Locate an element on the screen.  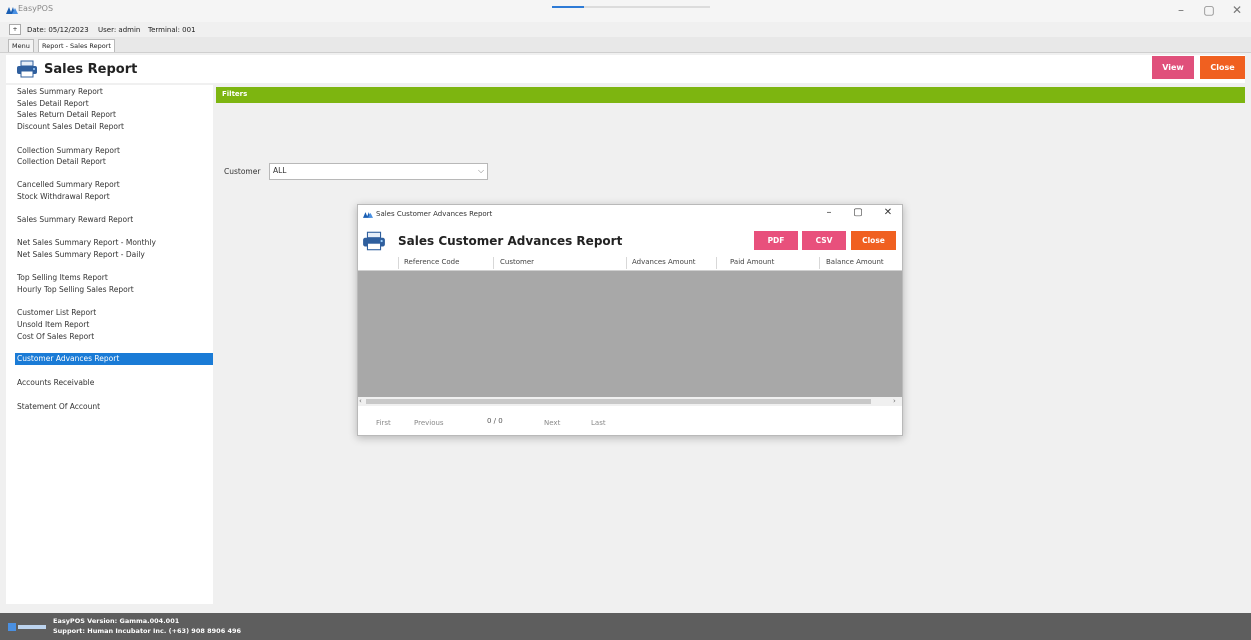
pager-next-button: Next is located at coordinates (552, 423).